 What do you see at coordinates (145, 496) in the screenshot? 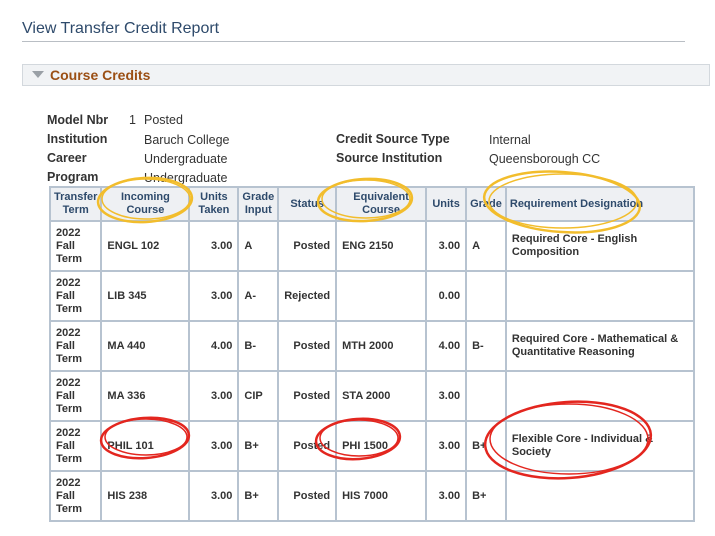
I see `cell-incoming-course: HIS 238` at bounding box center [145, 496].